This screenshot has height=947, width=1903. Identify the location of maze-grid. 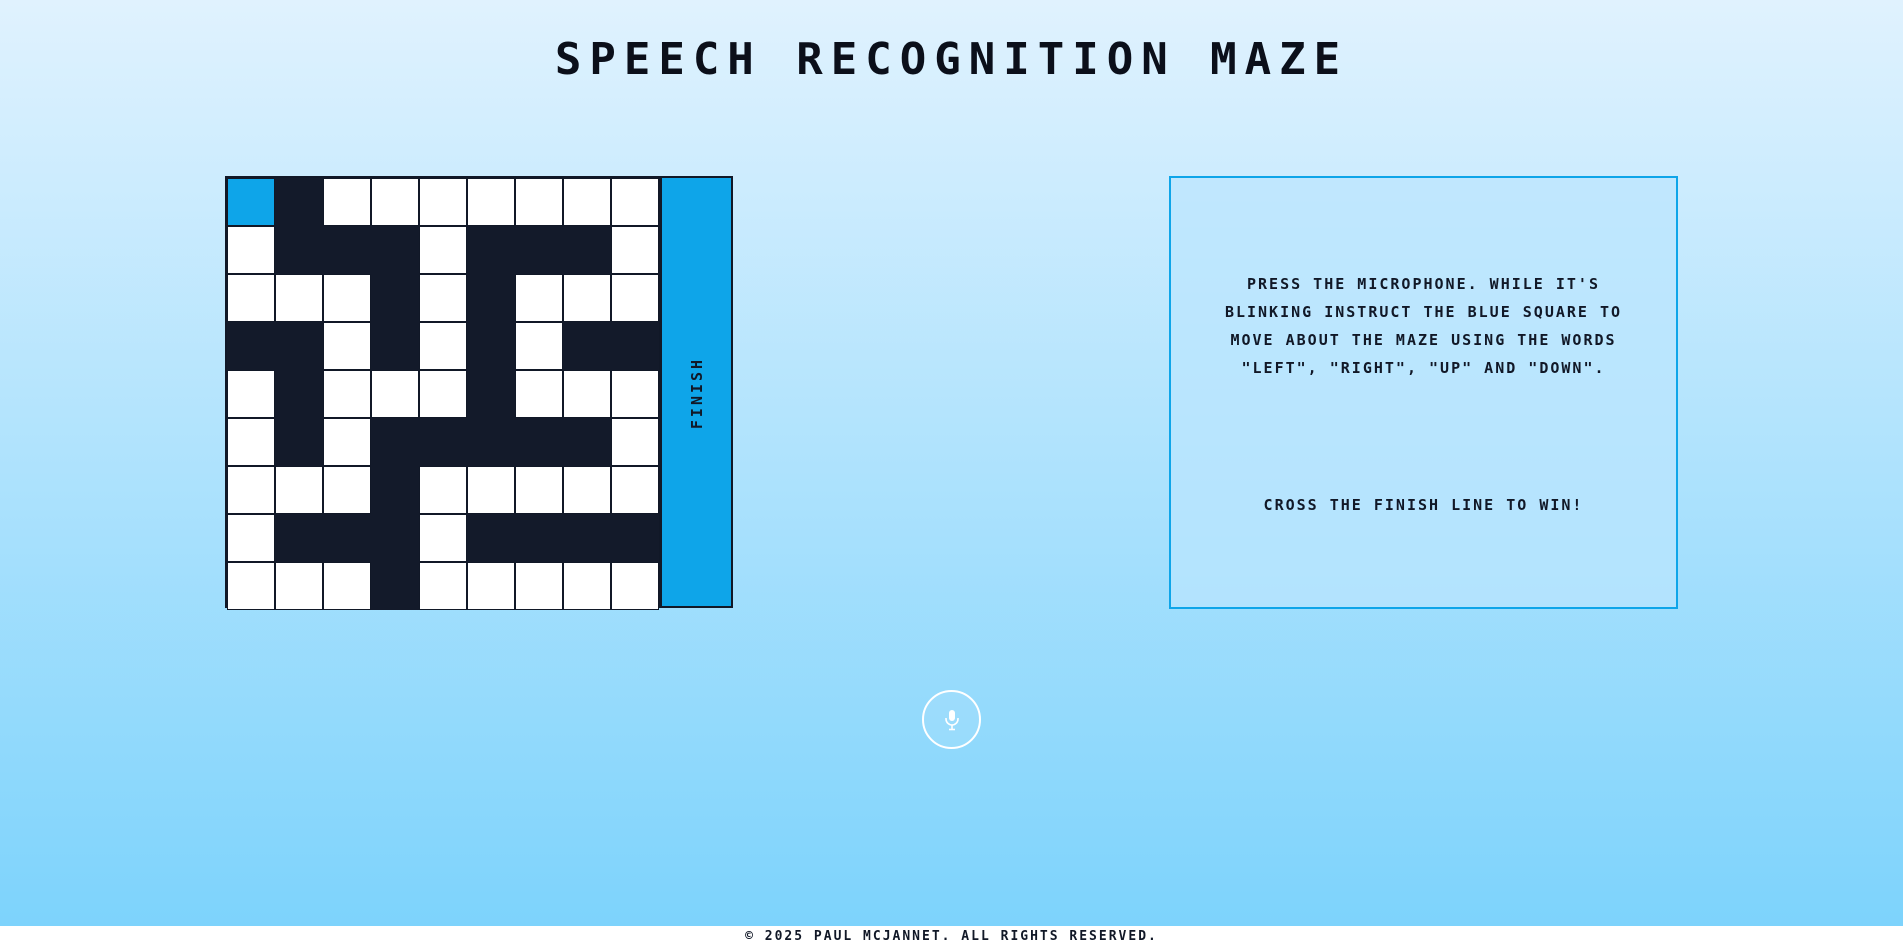
(443, 394).